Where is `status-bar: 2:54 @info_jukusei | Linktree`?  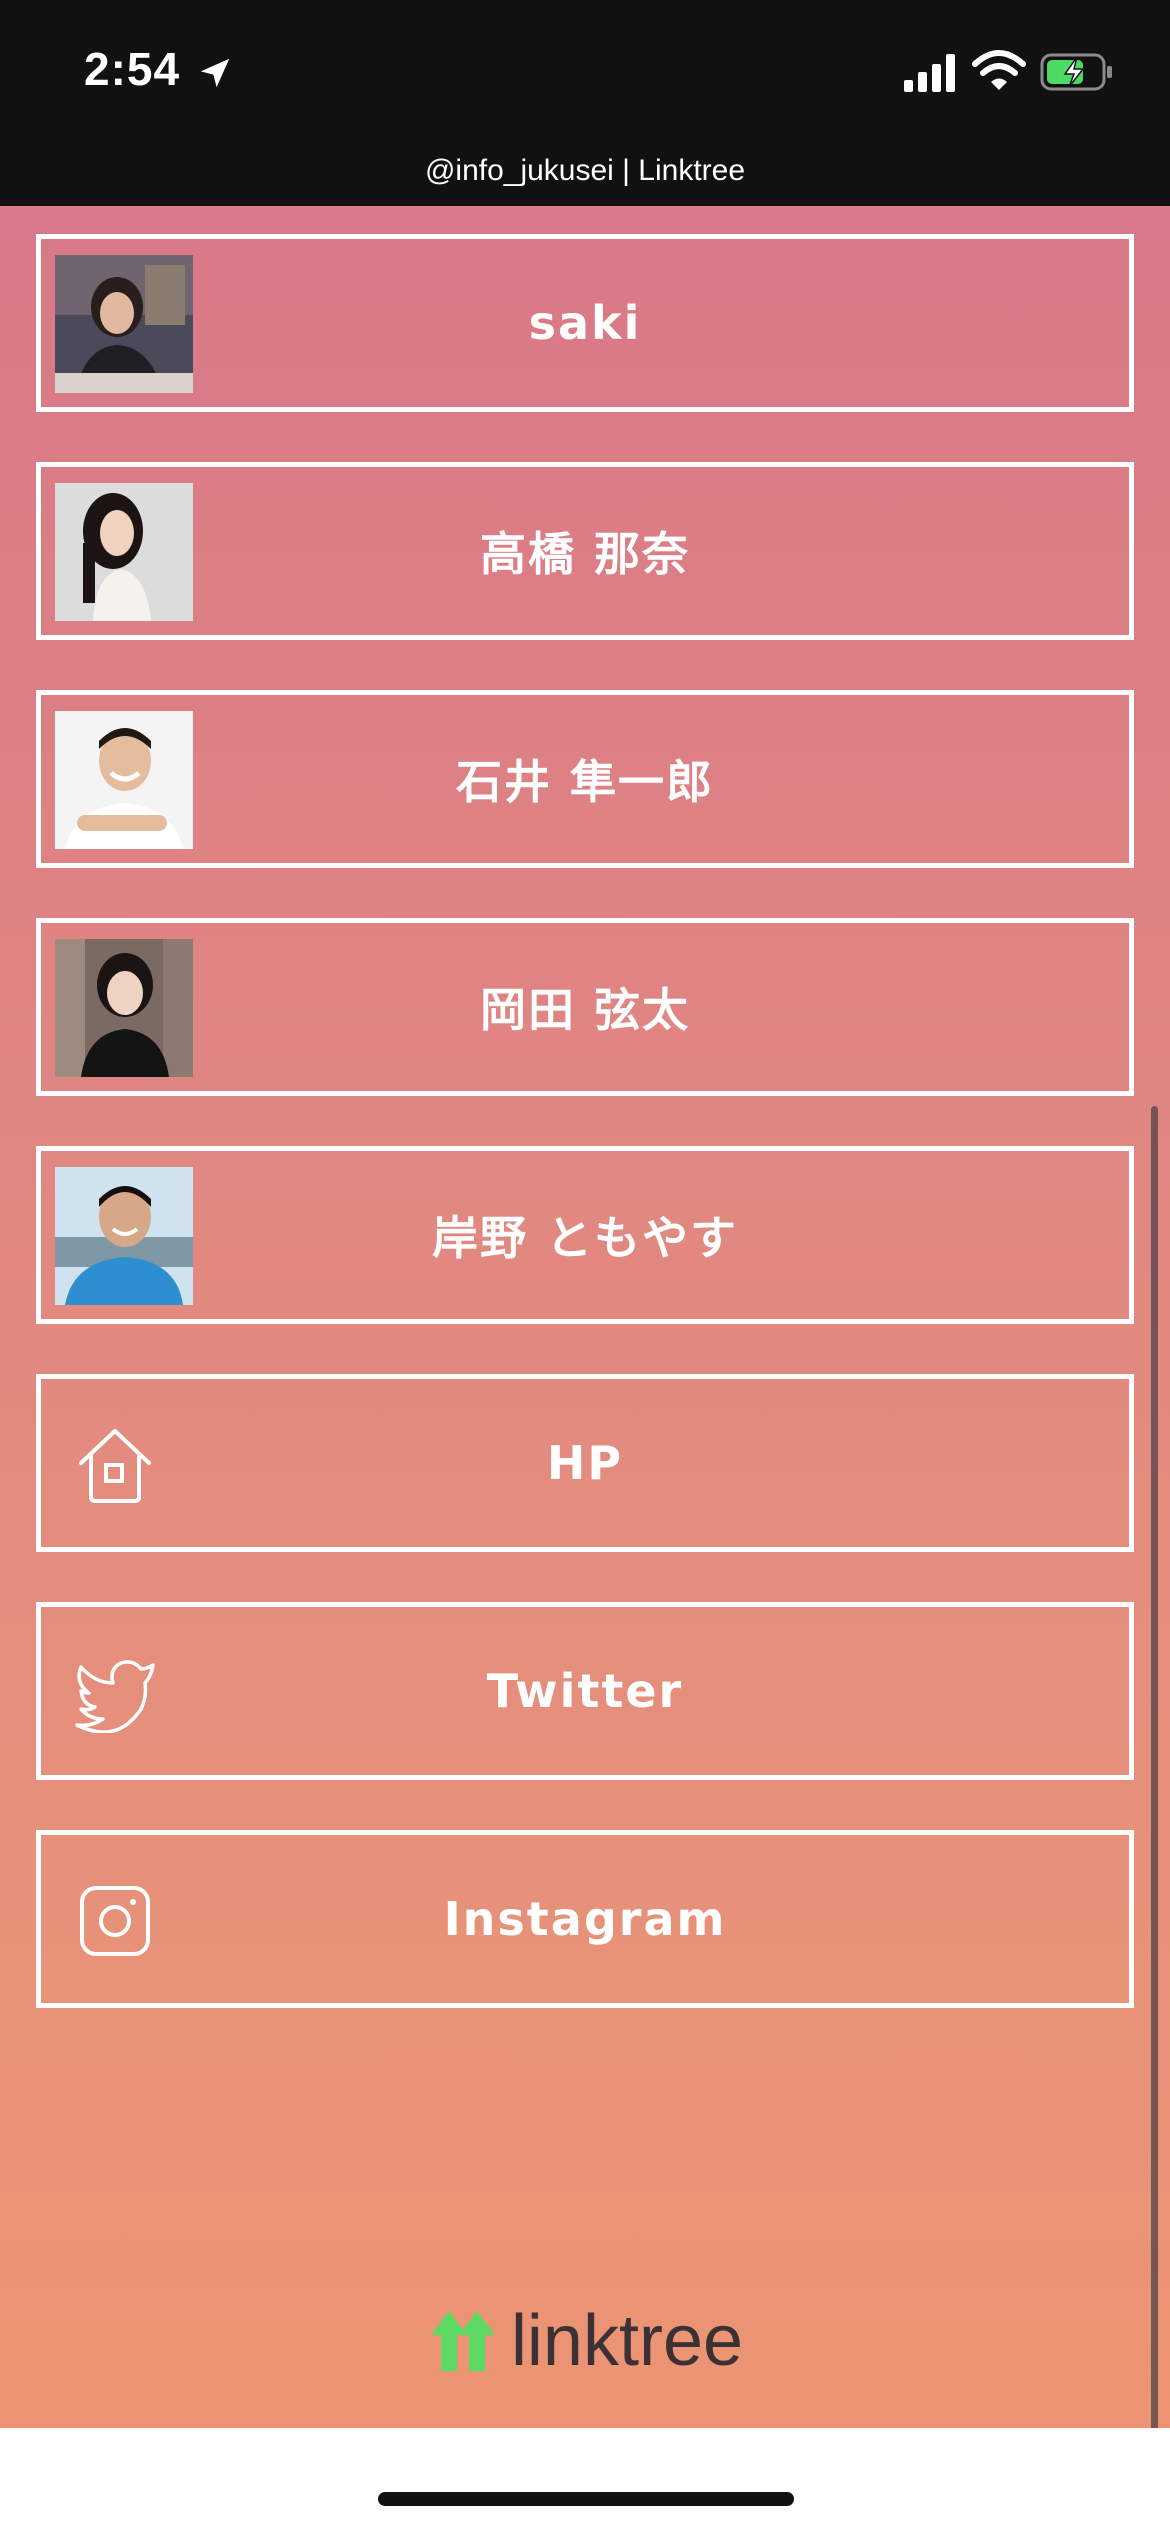
status-bar: 2:54 @info_jukusei | Linktree is located at coordinates (585, 103).